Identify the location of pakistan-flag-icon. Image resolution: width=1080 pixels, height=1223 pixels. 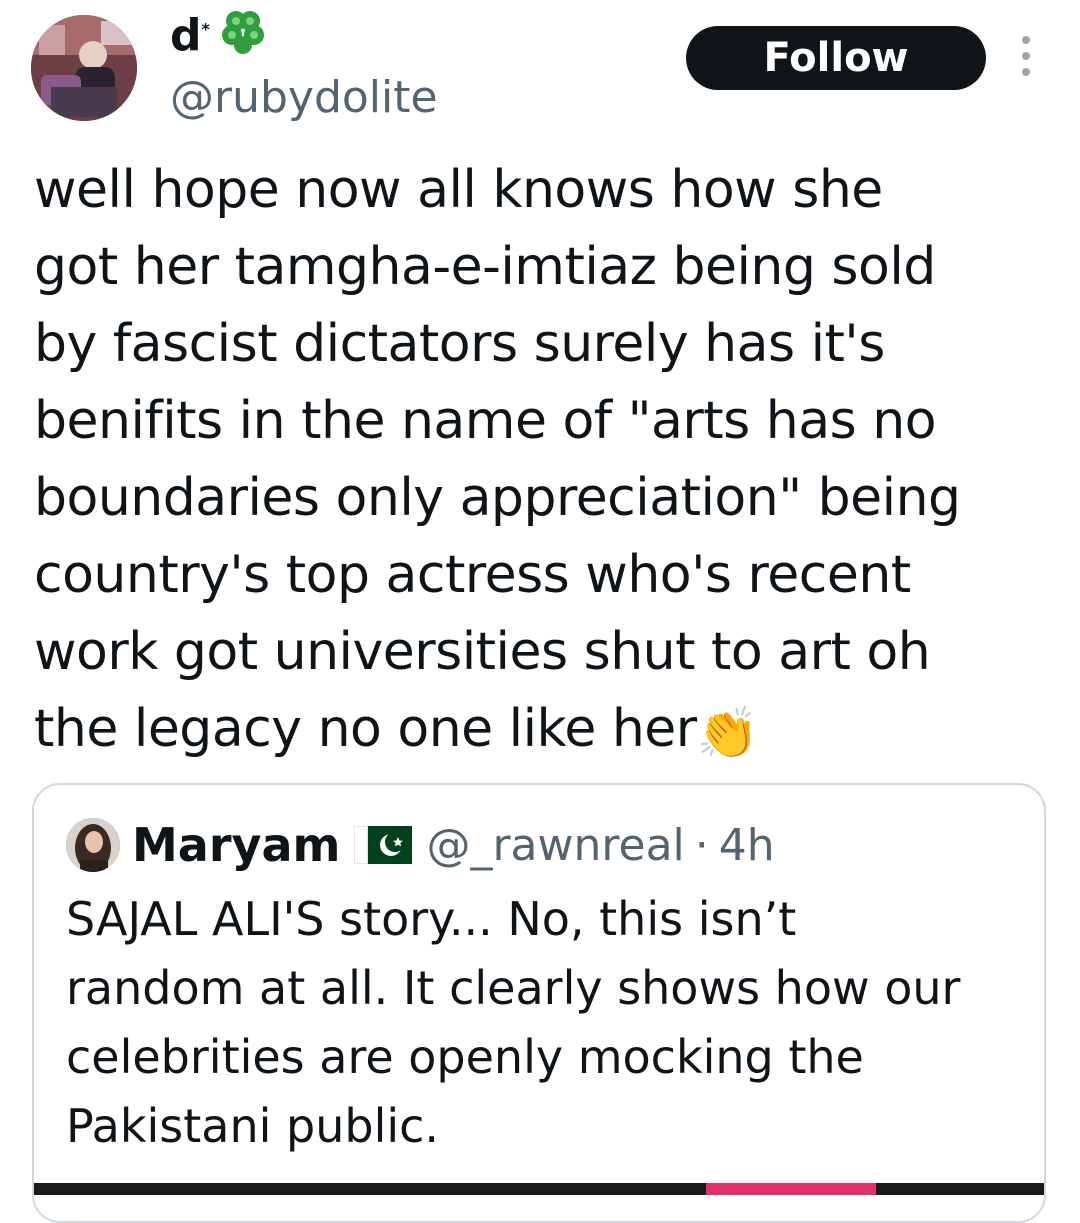
(383, 845).